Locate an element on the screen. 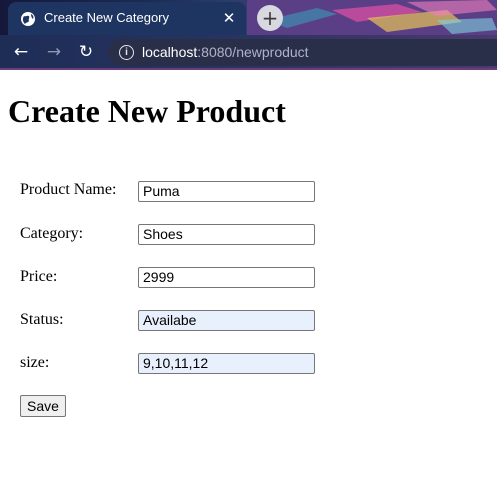 The image size is (497, 480). status-input: Availabe is located at coordinates (226, 320).